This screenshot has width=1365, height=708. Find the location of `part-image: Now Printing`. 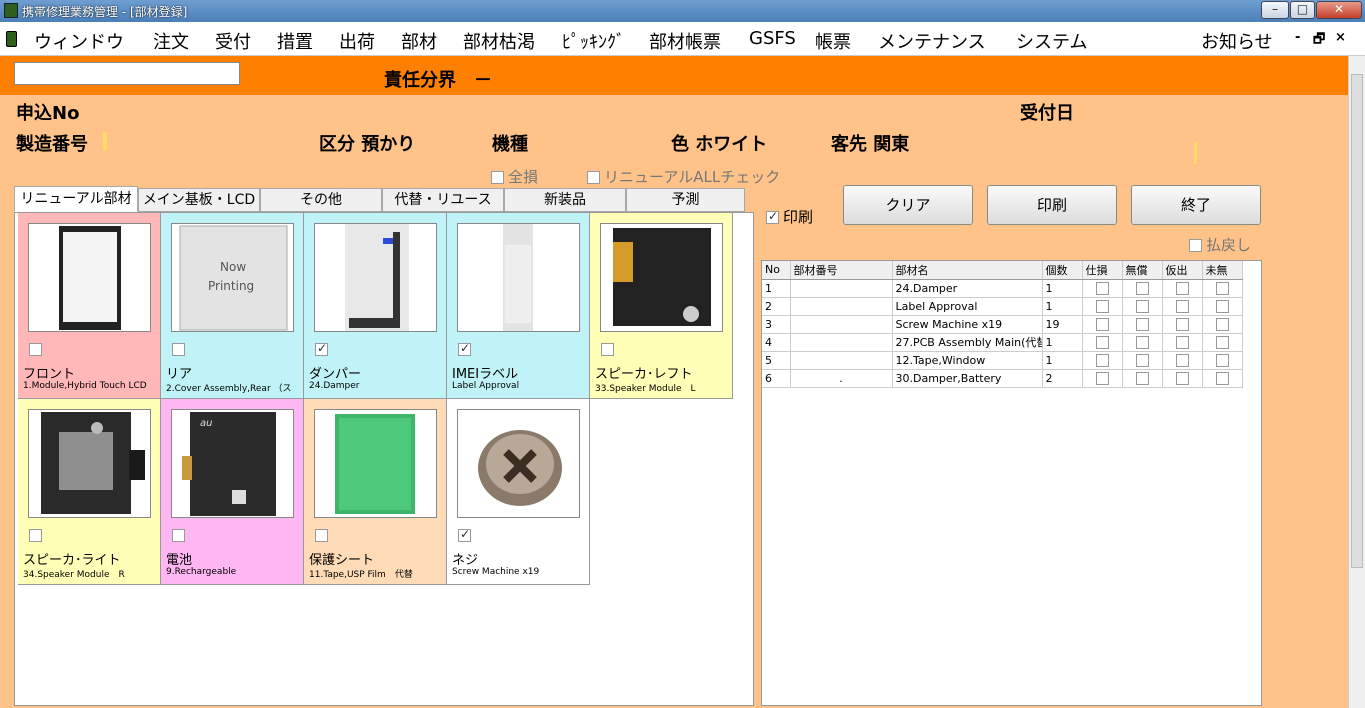

part-image: Now Printing is located at coordinates (232, 277).